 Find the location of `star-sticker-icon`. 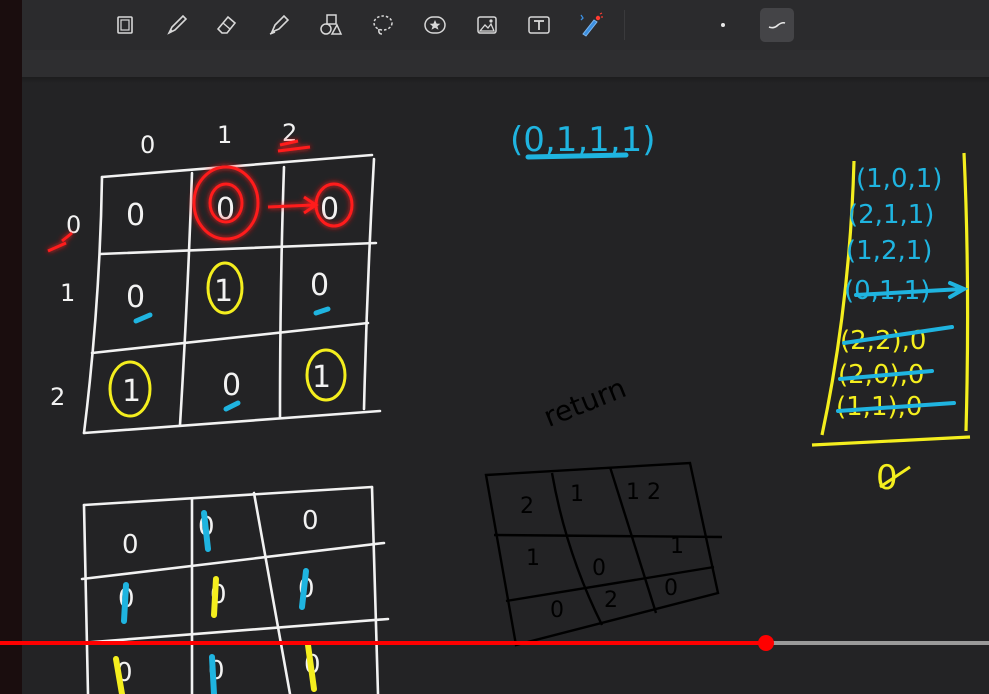

star-sticker-icon is located at coordinates (435, 25).